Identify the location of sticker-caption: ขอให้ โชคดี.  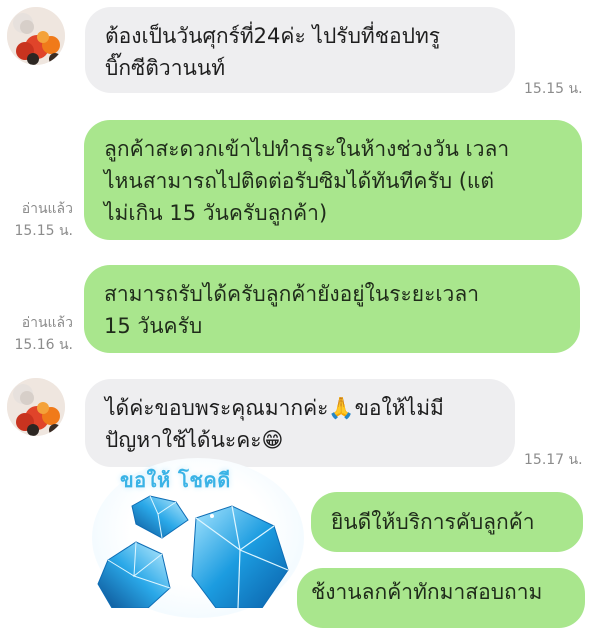
(175, 480).